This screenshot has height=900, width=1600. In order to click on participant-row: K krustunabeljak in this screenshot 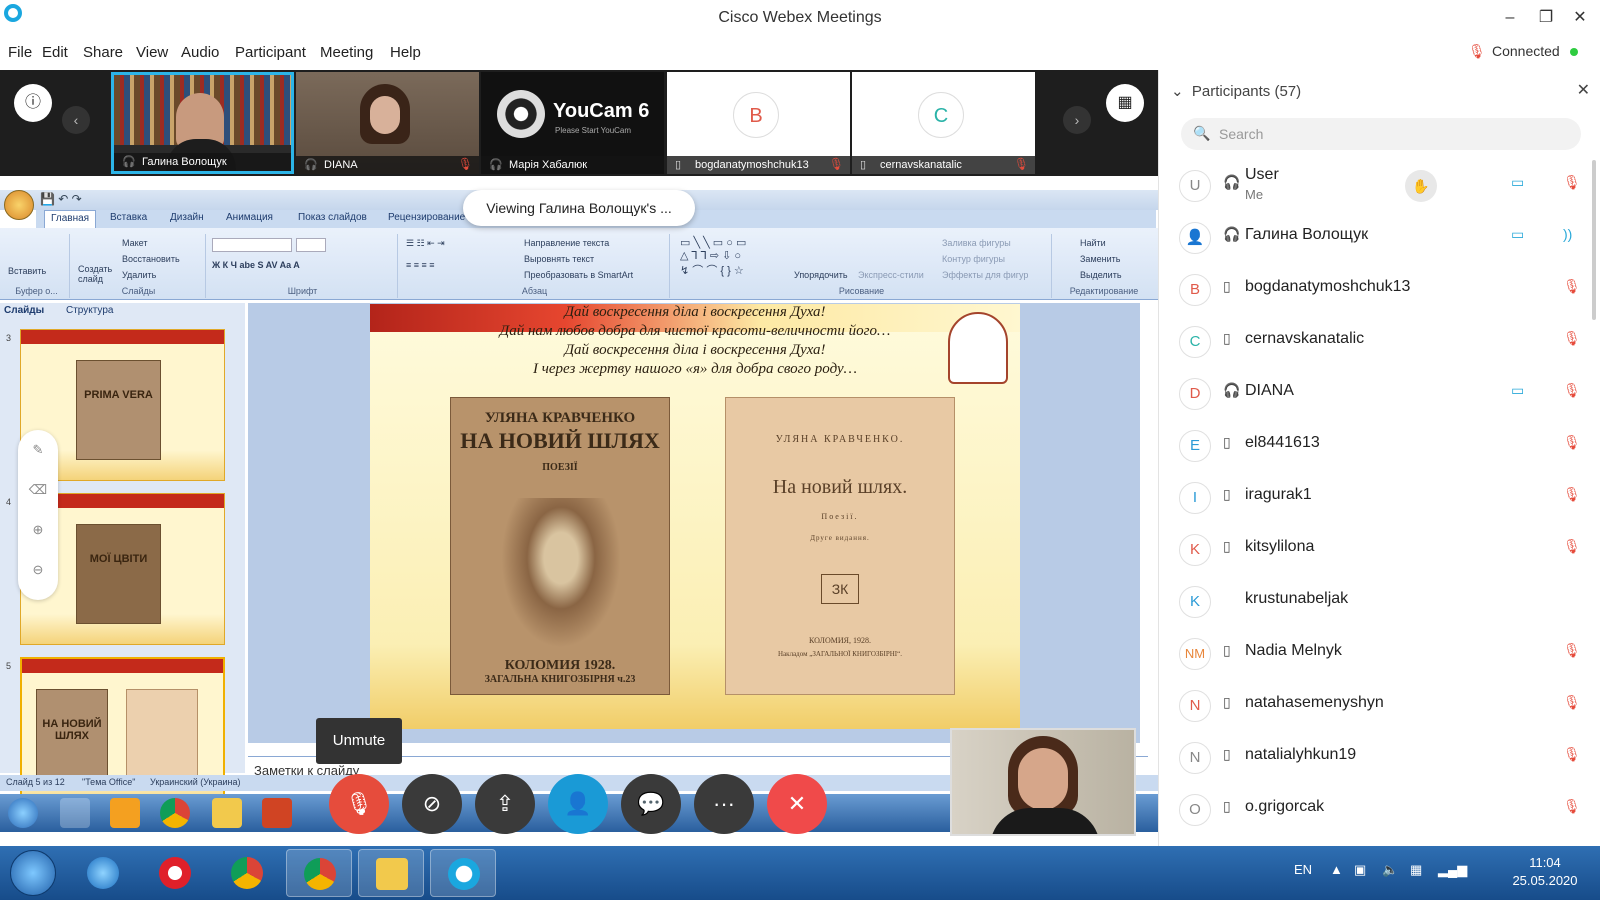, I will do `click(1374, 601)`.